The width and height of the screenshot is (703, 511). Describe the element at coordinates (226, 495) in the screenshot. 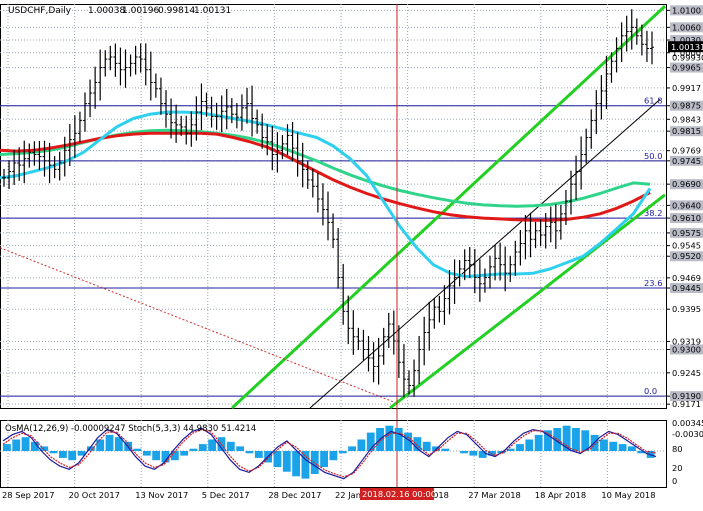

I see `time-tick-label: 5 Dec 2017` at that location.